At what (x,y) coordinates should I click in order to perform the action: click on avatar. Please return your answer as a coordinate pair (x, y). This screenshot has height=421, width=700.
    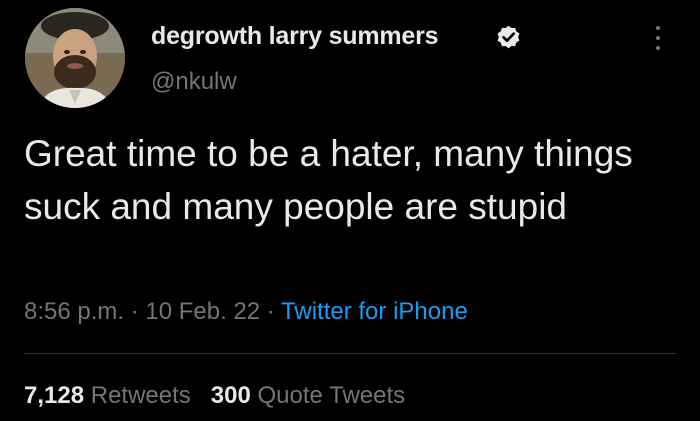
    Looking at the image, I should click on (75, 58).